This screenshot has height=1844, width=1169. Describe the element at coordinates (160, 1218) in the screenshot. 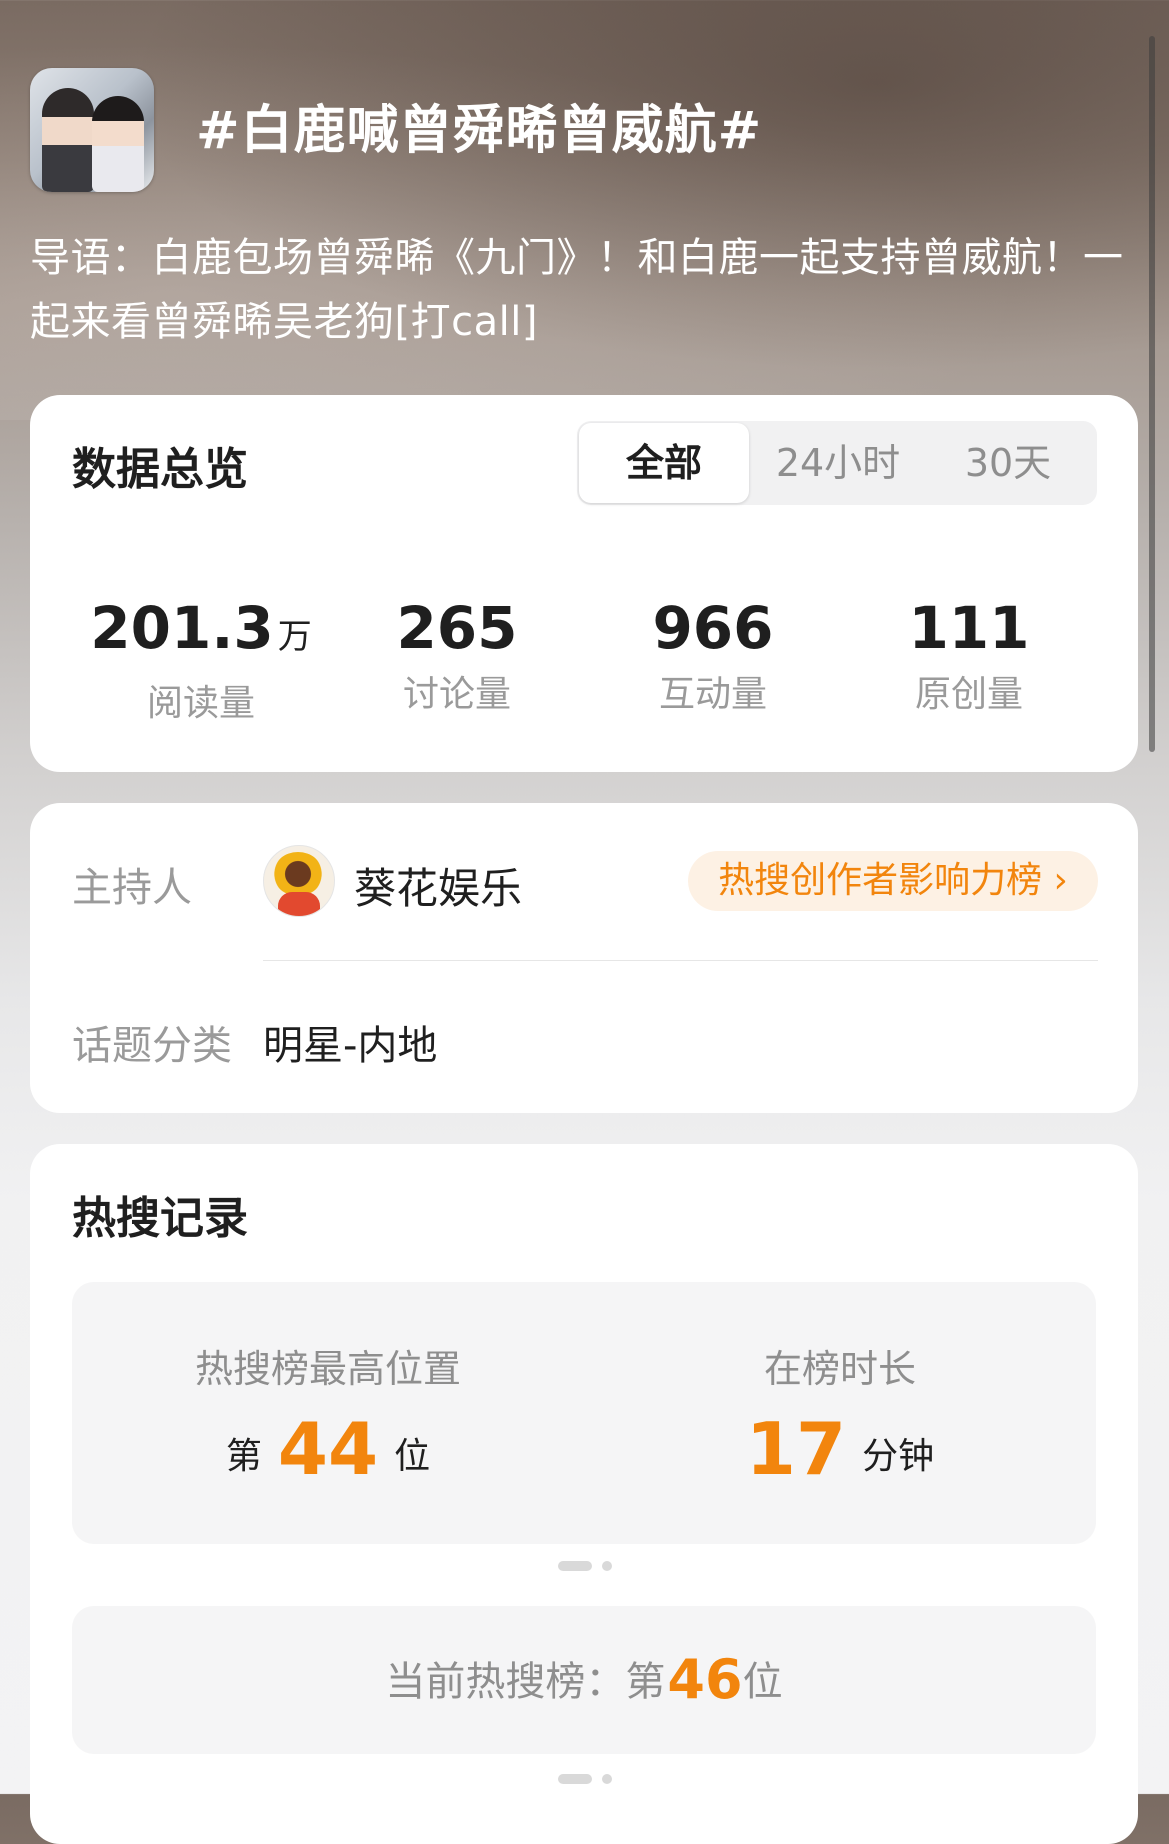

I see `records-title: 热搜记录` at that location.